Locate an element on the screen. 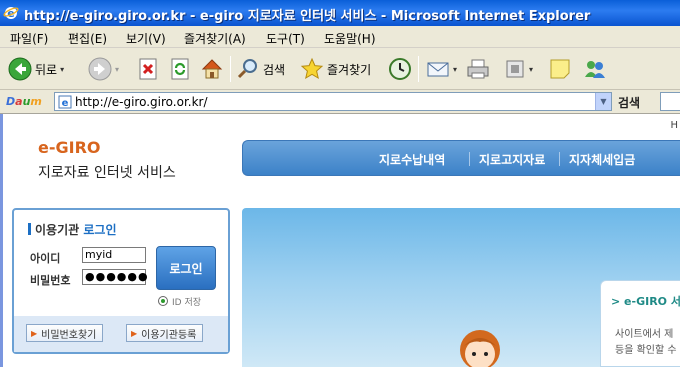  corner-letter: H is located at coordinates (674, 125).